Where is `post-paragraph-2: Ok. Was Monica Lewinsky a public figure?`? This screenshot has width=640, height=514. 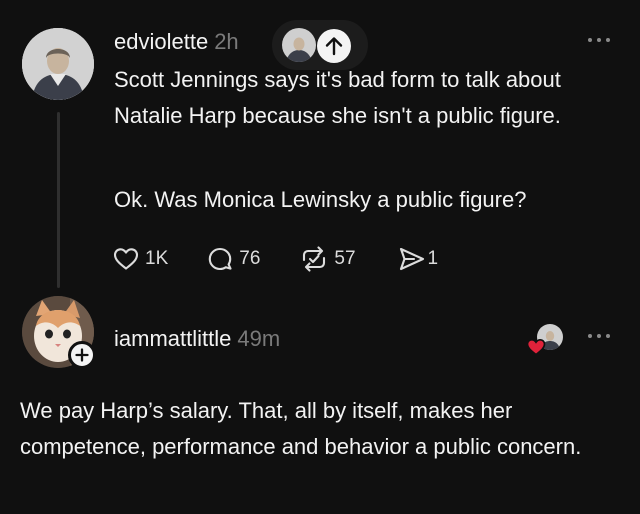 post-paragraph-2: Ok. Was Monica Lewinsky a public figure? is located at coordinates (320, 199).